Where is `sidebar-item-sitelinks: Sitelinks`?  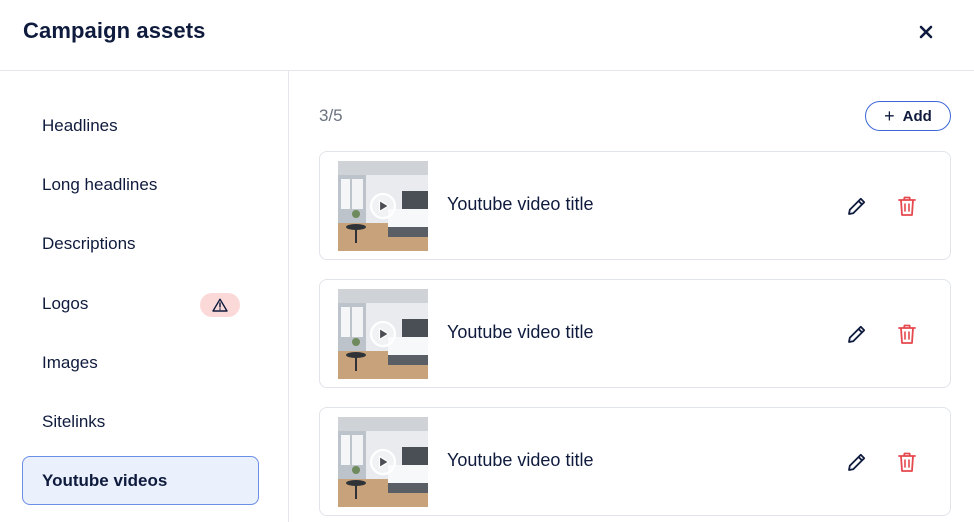 sidebar-item-sitelinks: Sitelinks is located at coordinates (140, 421).